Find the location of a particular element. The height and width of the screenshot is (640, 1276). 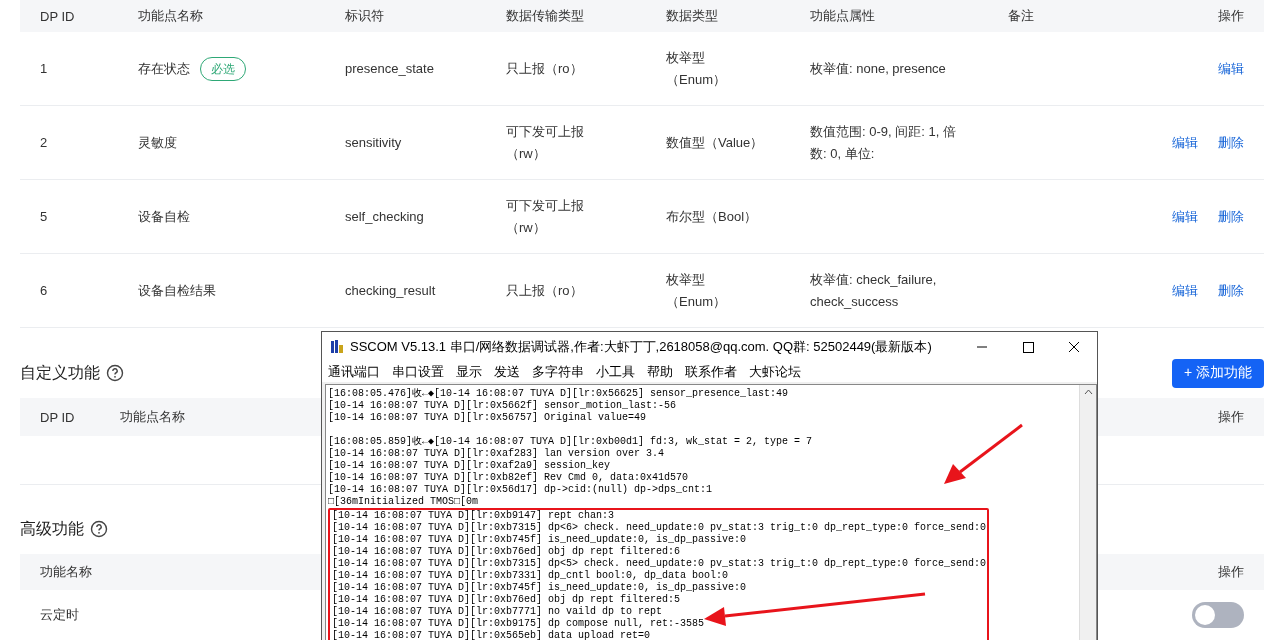

log-line: [10-14 16:08:07 TUYA D][lr:0x565eb] data upload ret=0 is located at coordinates (492, 635).